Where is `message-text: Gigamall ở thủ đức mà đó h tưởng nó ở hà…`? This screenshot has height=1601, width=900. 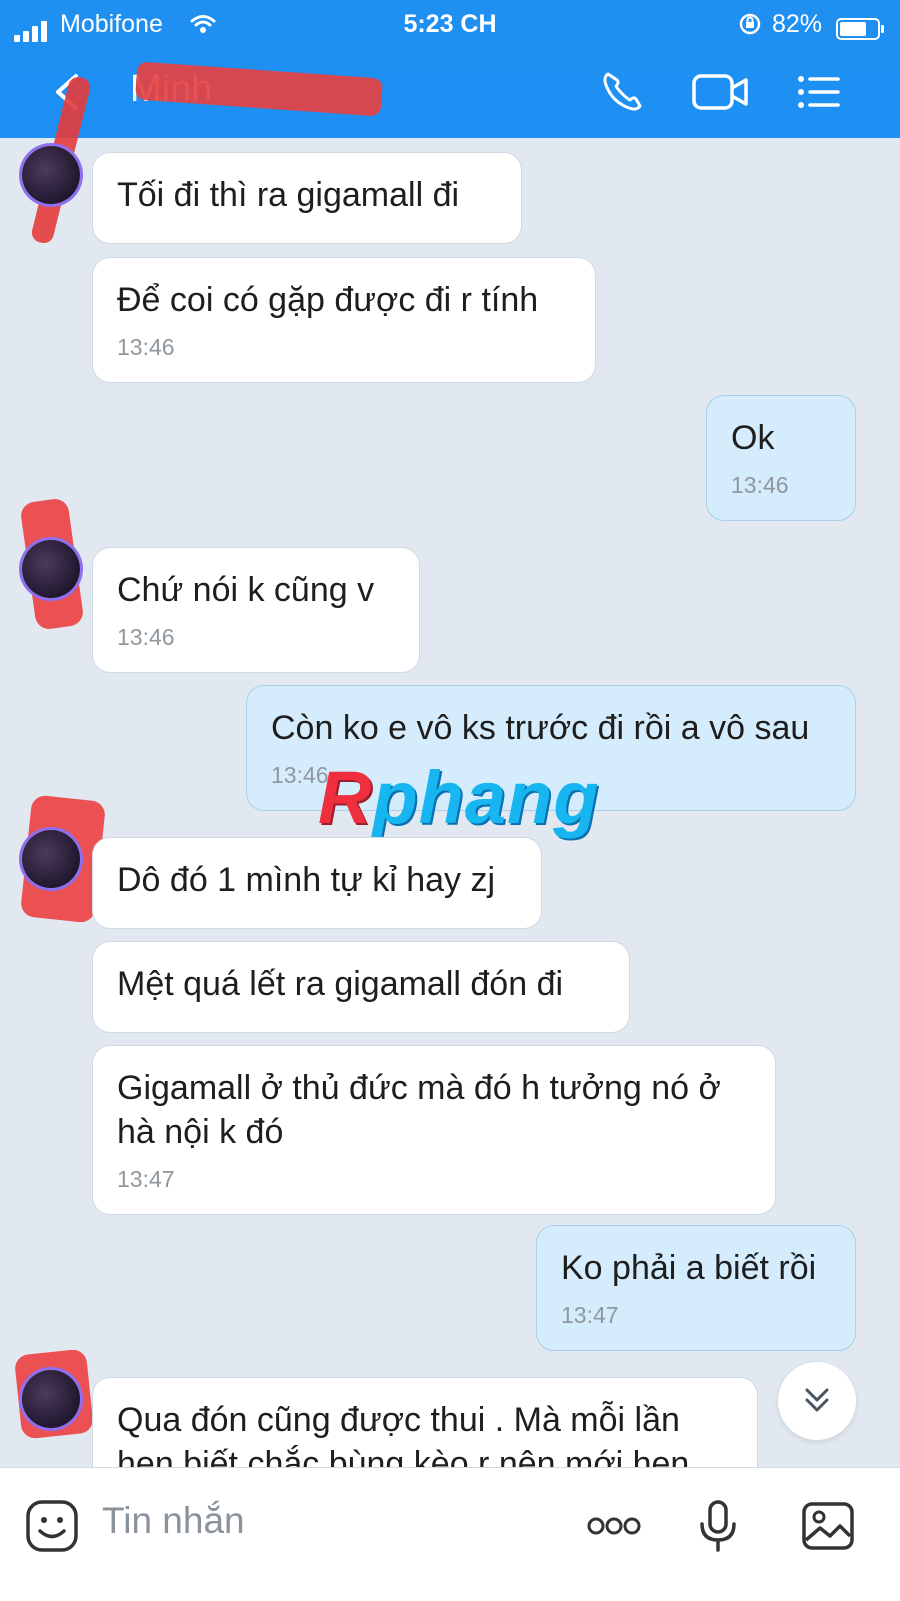 message-text: Gigamall ở thủ đức mà đó h tưởng nó ở hà… is located at coordinates (419, 1110).